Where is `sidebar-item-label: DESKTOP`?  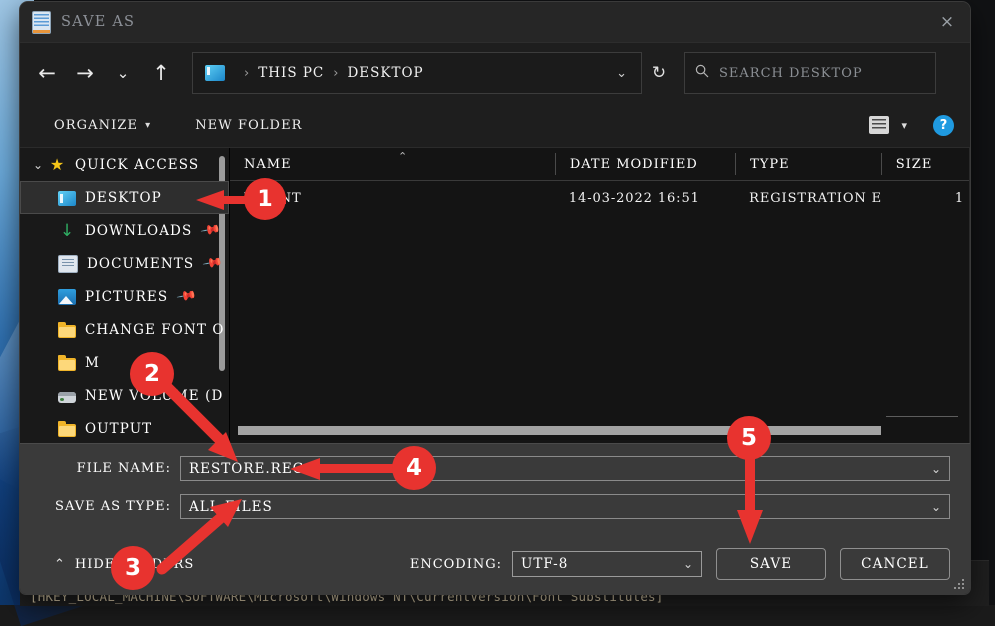 sidebar-item-label: DESKTOP is located at coordinates (123, 197).